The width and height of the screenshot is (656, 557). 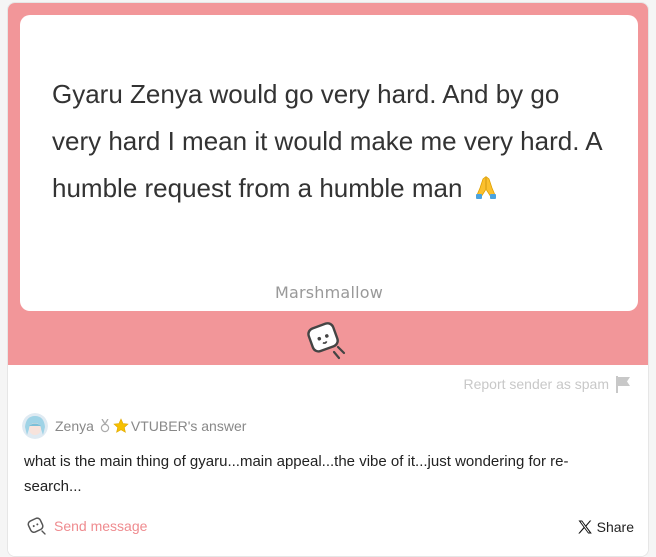 I want to click on send-message-button: Send message, so click(x=86, y=526).